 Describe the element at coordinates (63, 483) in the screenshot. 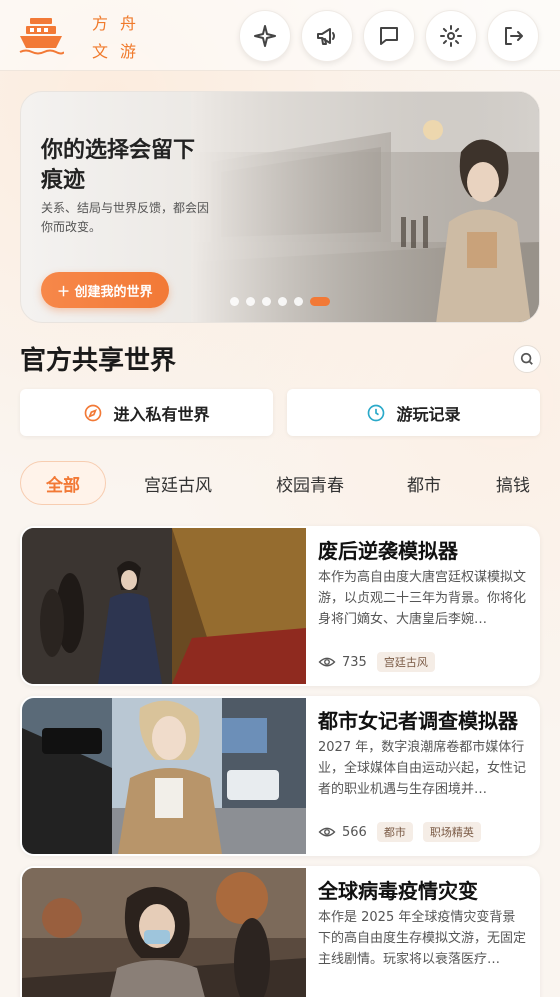

I see `tab-all: 全部` at that location.